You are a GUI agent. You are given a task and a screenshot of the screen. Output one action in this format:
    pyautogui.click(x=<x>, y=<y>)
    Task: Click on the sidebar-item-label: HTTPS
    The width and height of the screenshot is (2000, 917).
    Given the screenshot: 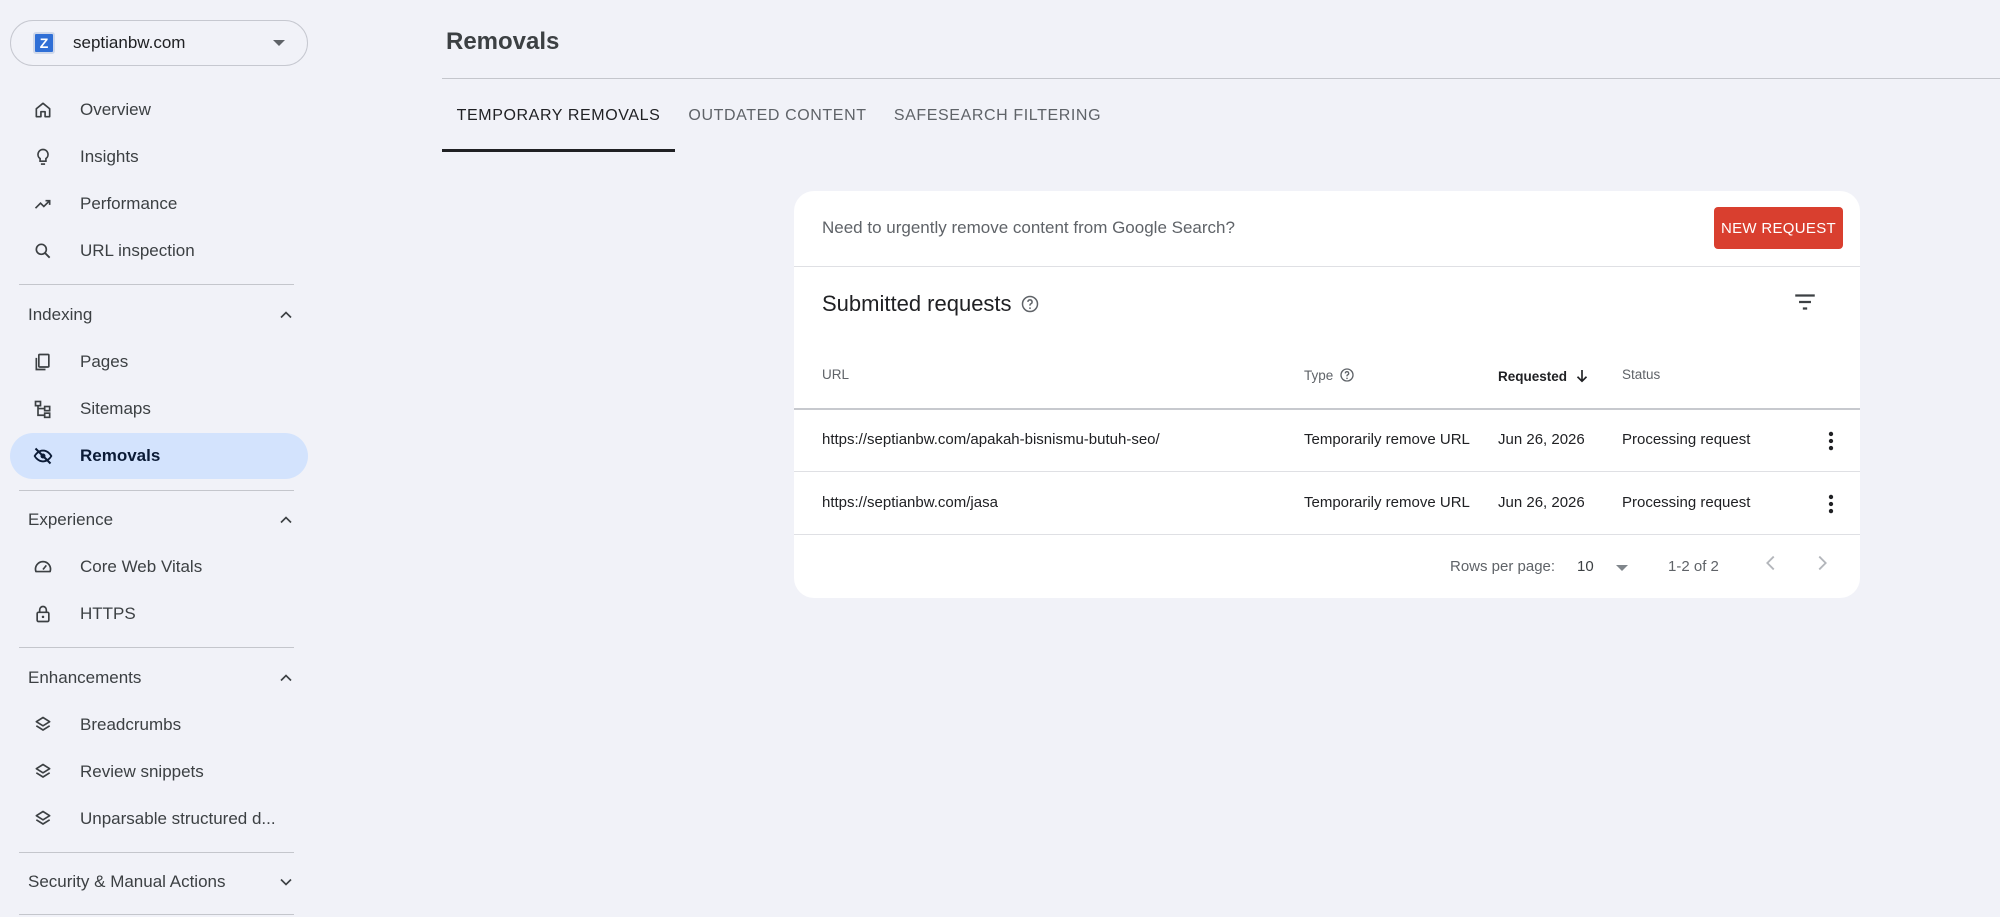 What is the action you would take?
    pyautogui.click(x=108, y=613)
    